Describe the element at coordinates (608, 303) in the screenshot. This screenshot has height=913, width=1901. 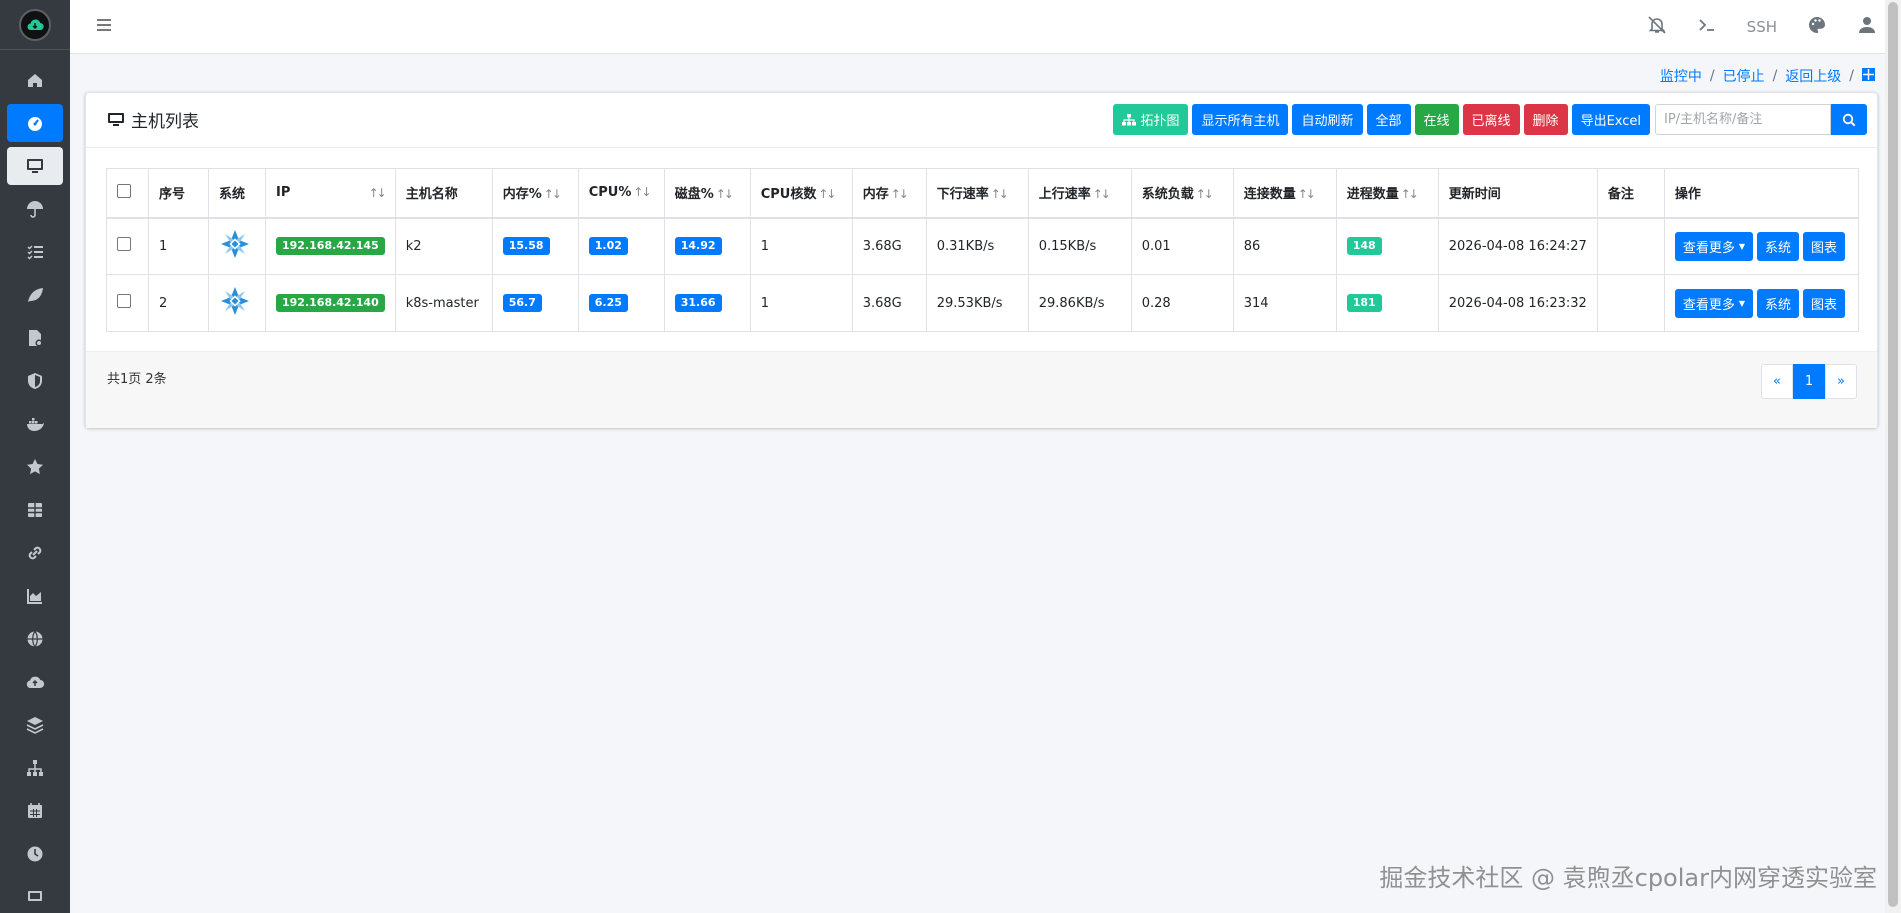
I see `cpu-pct-badge: 6.25` at that location.